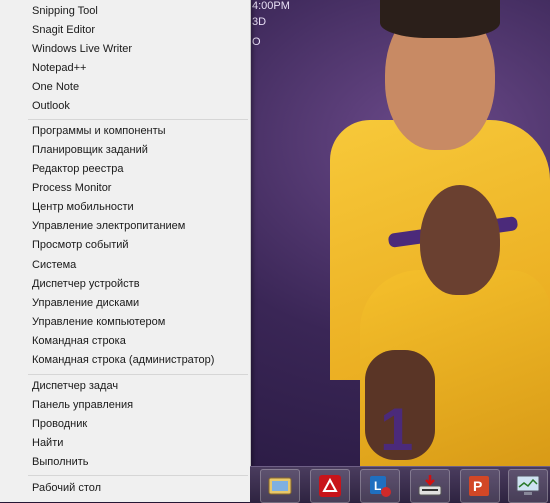 This screenshot has height=503, width=550. Describe the element at coordinates (86, 284) in the screenshot. I see `menu-item-device-manager: Диспетчер устройств` at that location.